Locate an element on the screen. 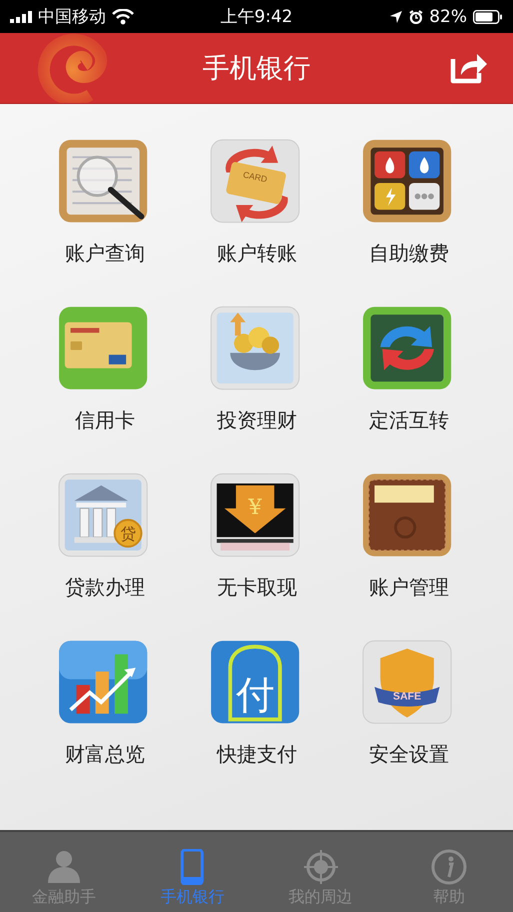 The height and width of the screenshot is (912, 513). info-icon is located at coordinates (448, 867).